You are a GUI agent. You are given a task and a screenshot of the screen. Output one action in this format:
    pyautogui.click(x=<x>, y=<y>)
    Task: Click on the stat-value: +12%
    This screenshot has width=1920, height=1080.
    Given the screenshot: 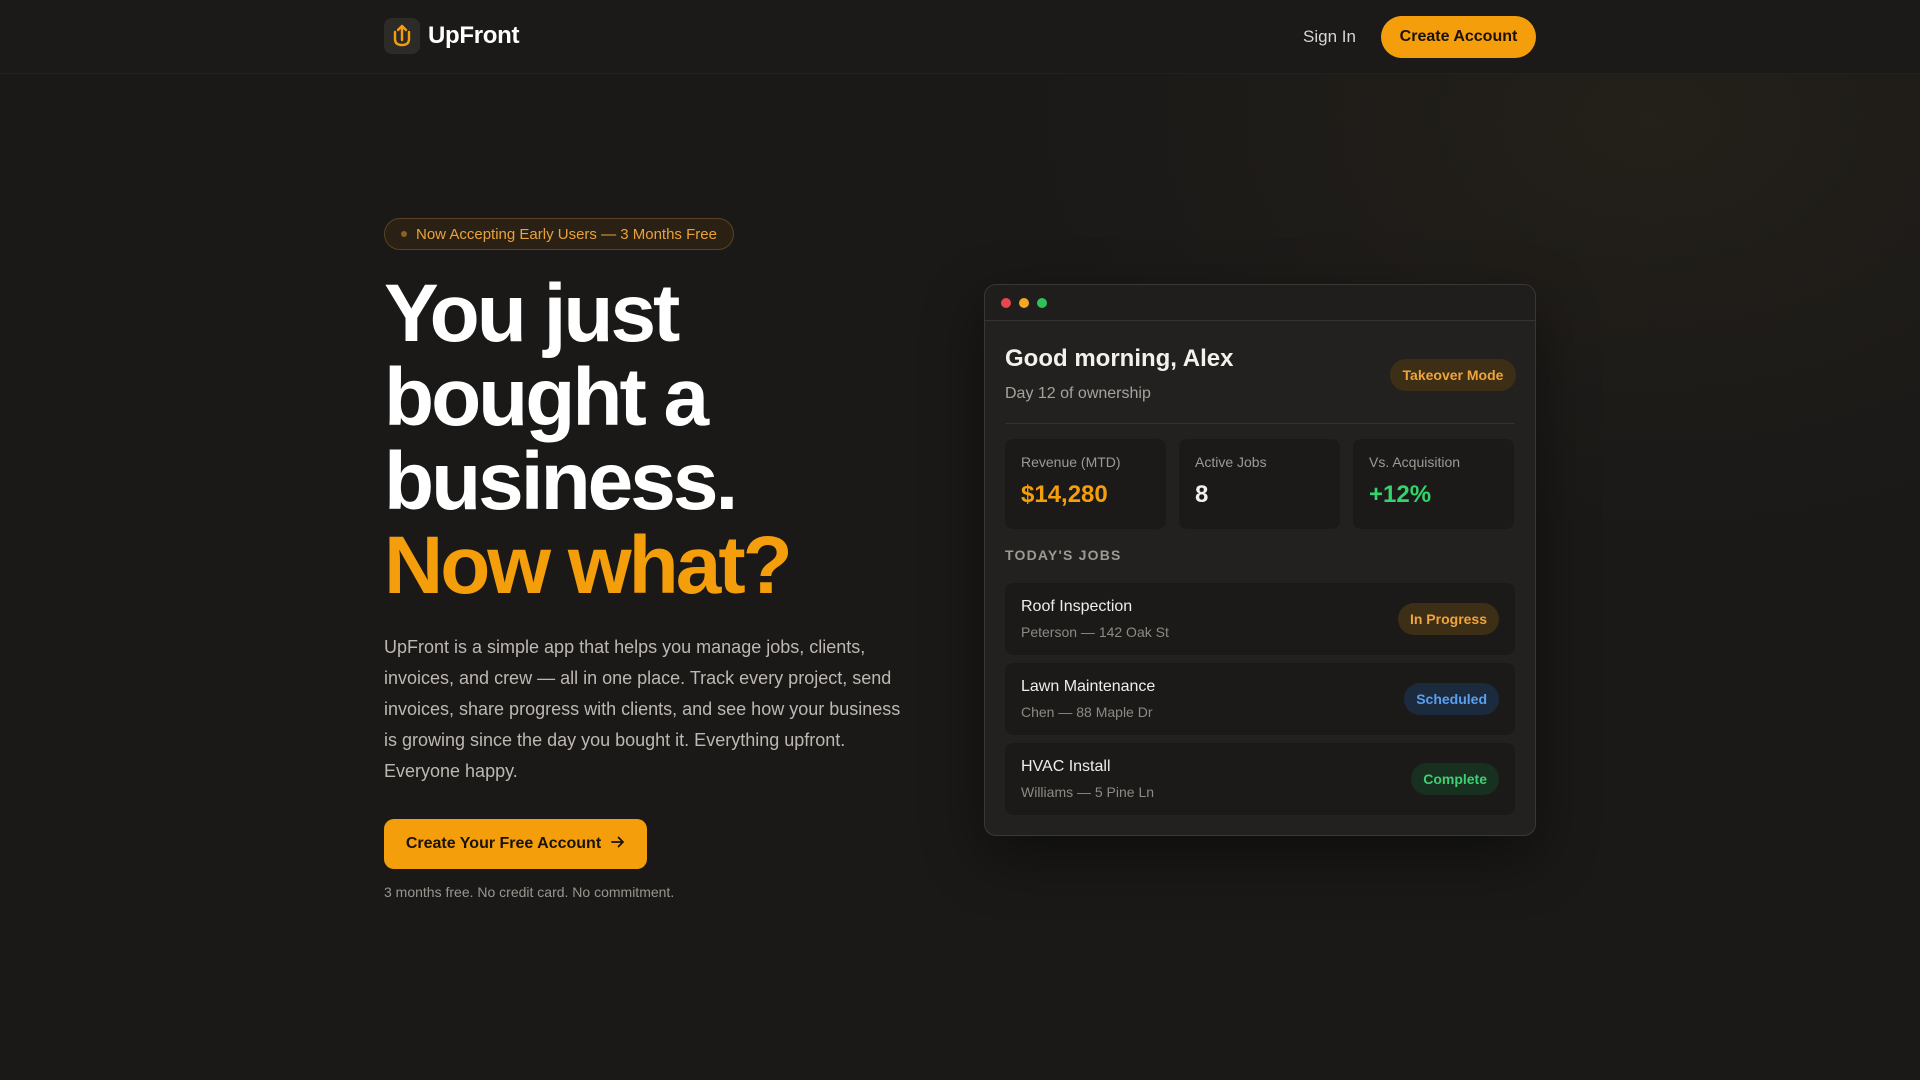 What is the action you would take?
    pyautogui.click(x=1400, y=494)
    